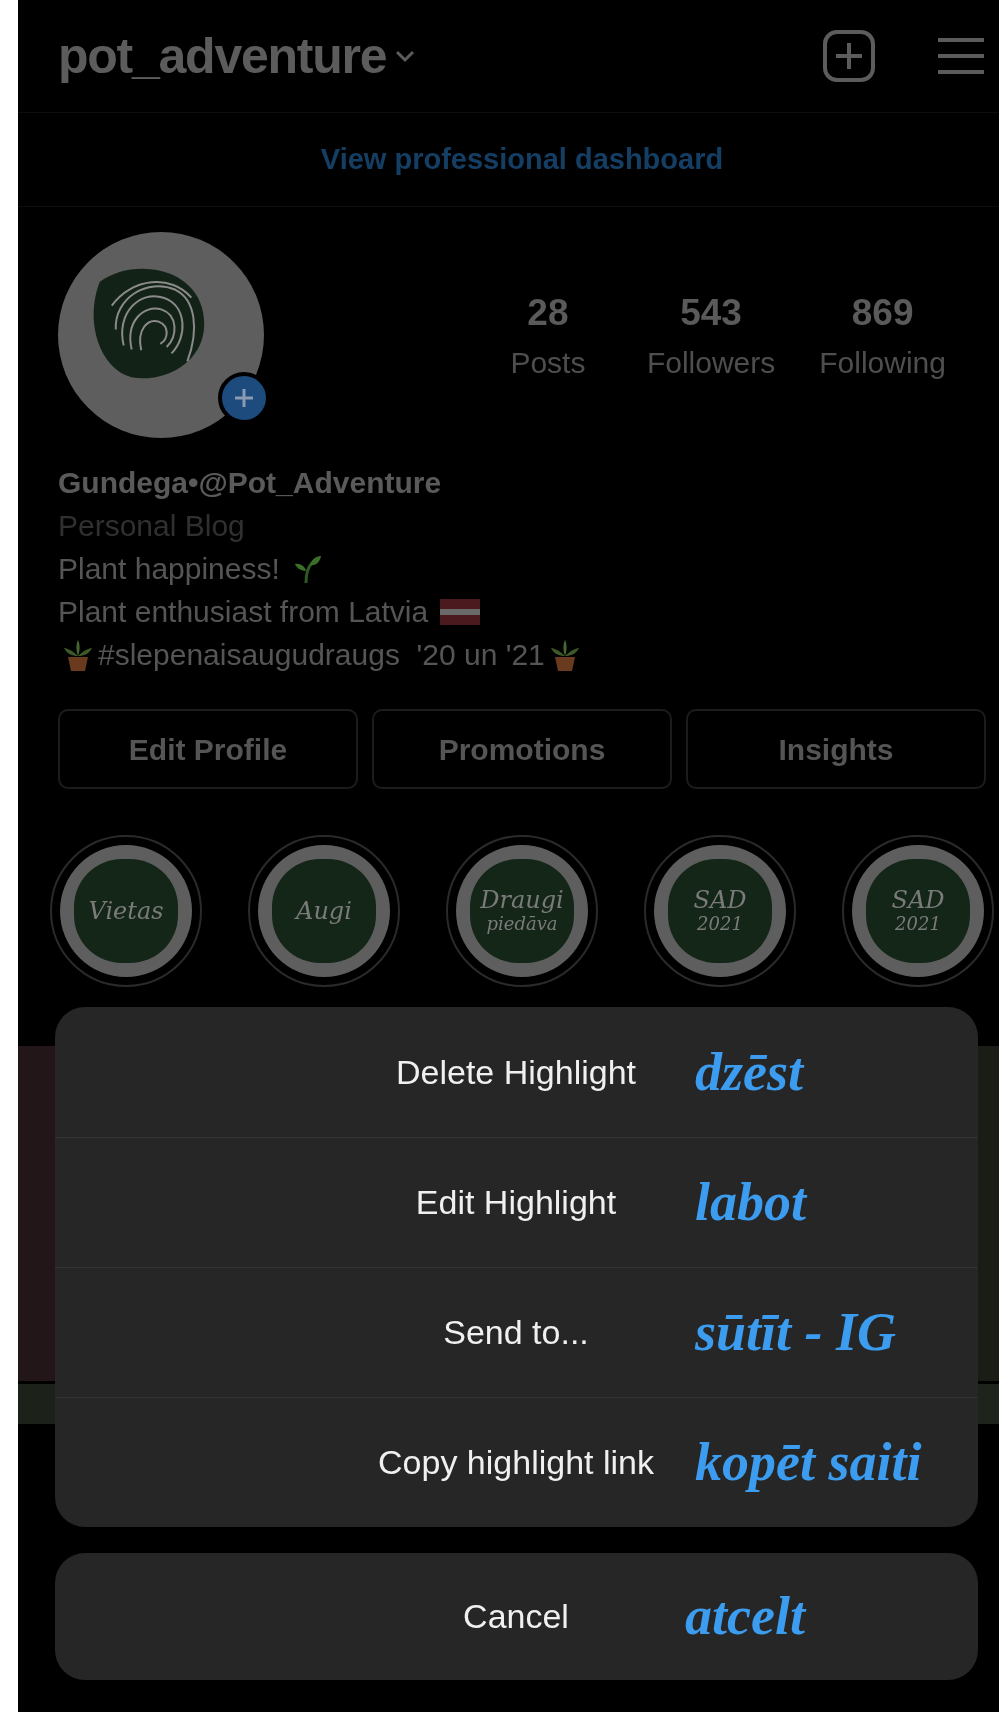 Image resolution: width=999 pixels, height=1712 pixels. I want to click on stat-label: Posts, so click(548, 363).